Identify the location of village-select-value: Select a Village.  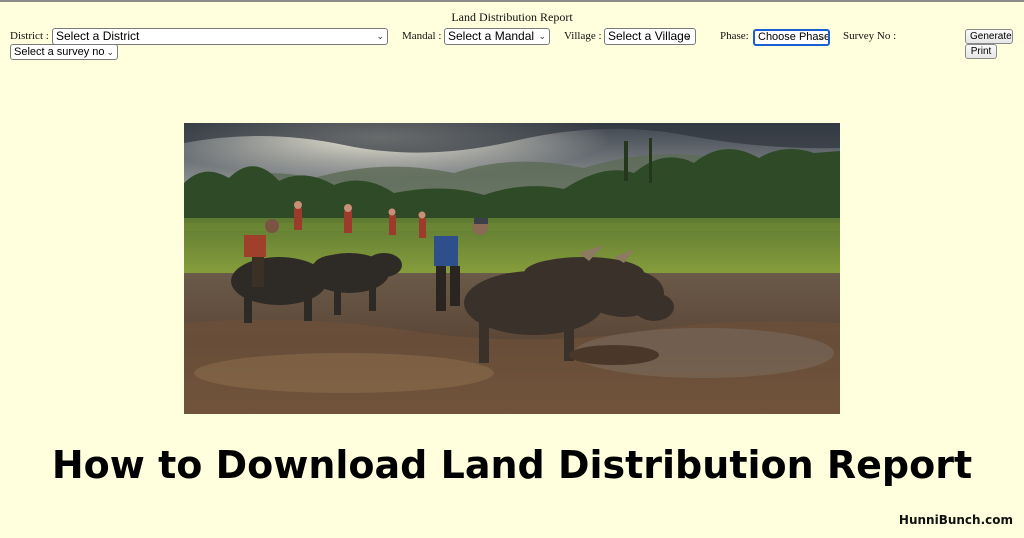
(649, 36).